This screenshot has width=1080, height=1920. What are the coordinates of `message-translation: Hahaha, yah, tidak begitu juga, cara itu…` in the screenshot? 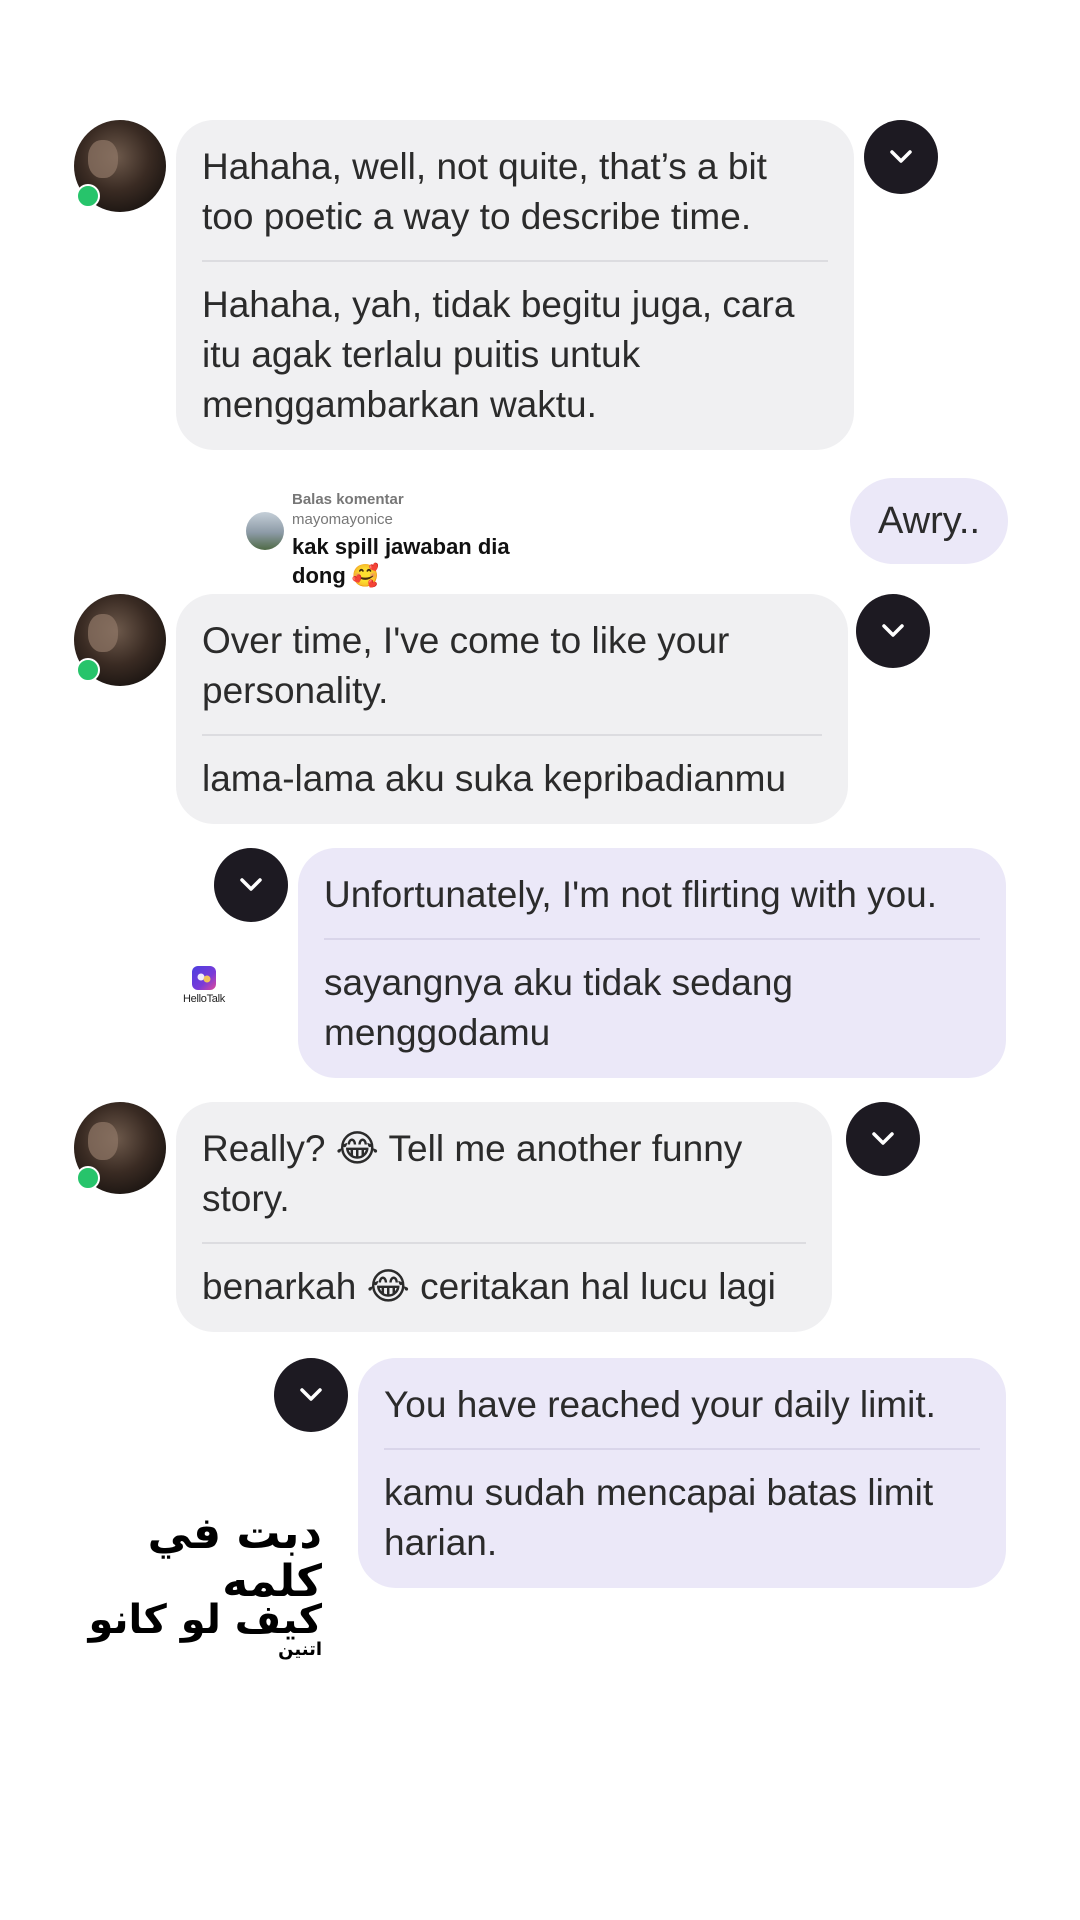 It's located at (498, 354).